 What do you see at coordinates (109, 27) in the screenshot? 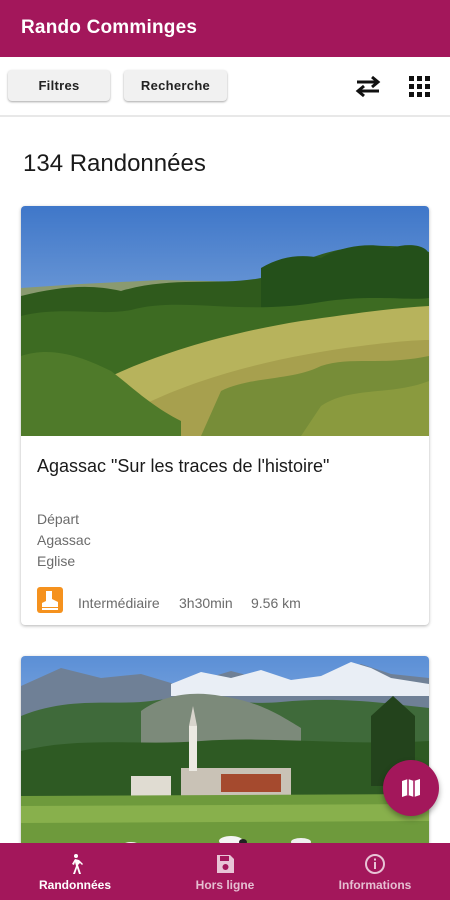
I see `app-title: Rando Comminges` at bounding box center [109, 27].